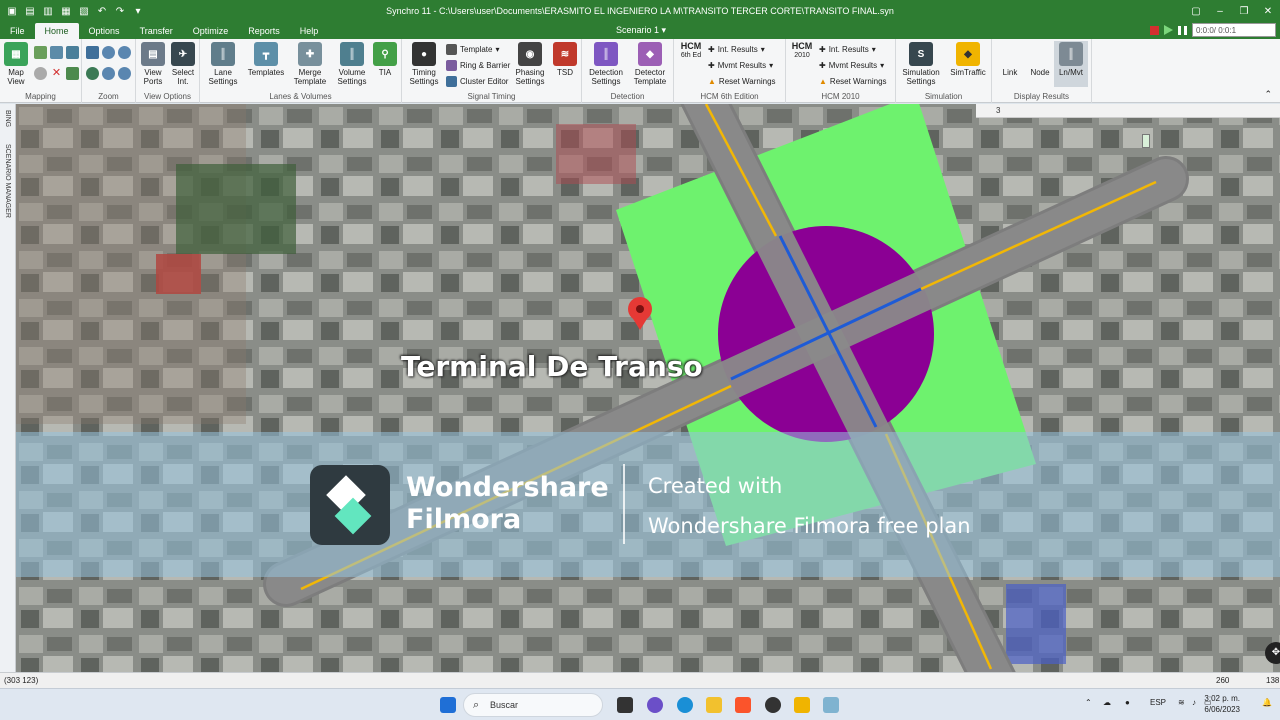  What do you see at coordinates (1127, 702) in the screenshot?
I see `microphone-icon: ●` at bounding box center [1127, 702].